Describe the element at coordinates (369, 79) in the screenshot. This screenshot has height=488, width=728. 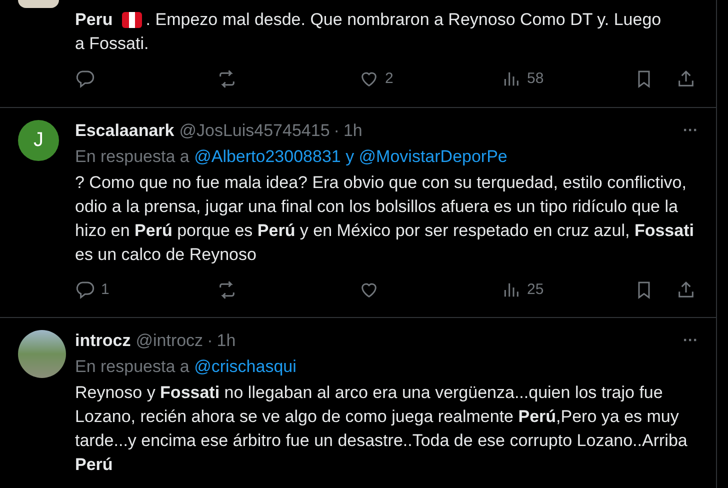
I see `heart-icon` at that location.